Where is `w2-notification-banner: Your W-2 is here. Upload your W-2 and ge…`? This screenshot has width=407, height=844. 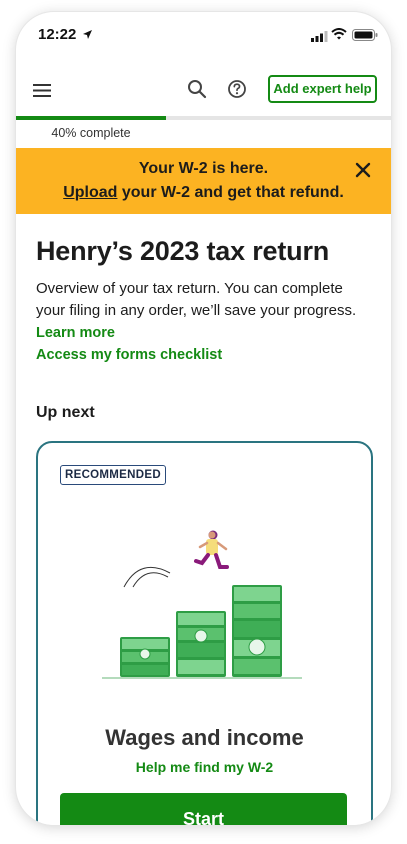
w2-notification-banner: Your W-2 is here. Upload your W-2 and ge… is located at coordinates (203, 181).